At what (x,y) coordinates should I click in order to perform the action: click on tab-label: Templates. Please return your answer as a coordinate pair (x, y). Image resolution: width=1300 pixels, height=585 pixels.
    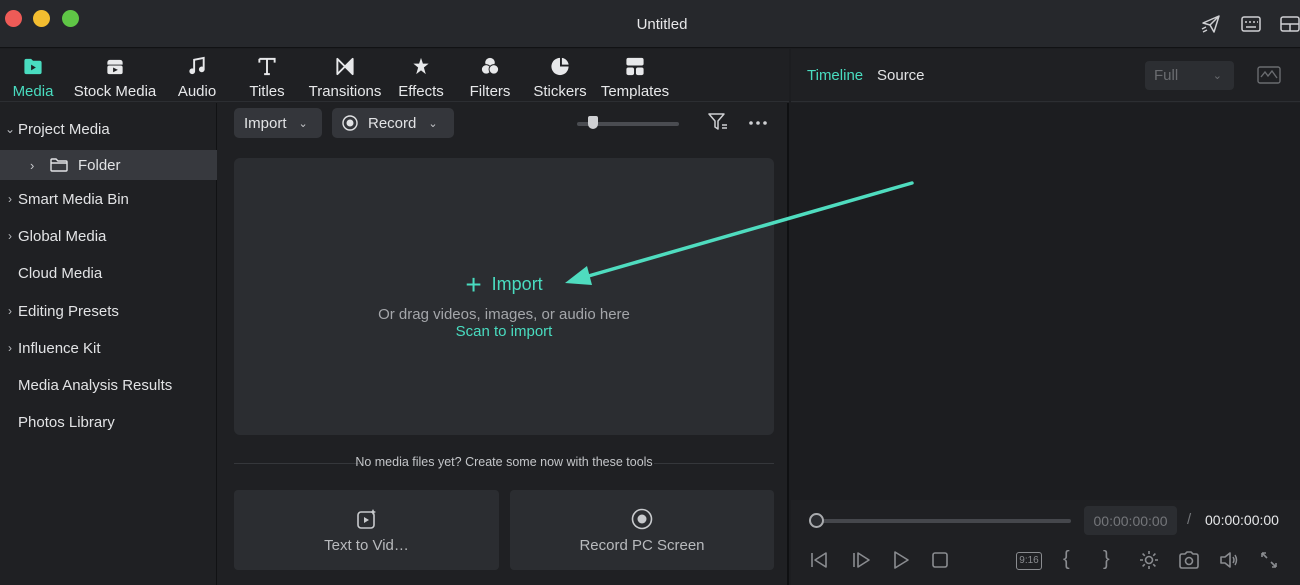
    Looking at the image, I should click on (635, 91).